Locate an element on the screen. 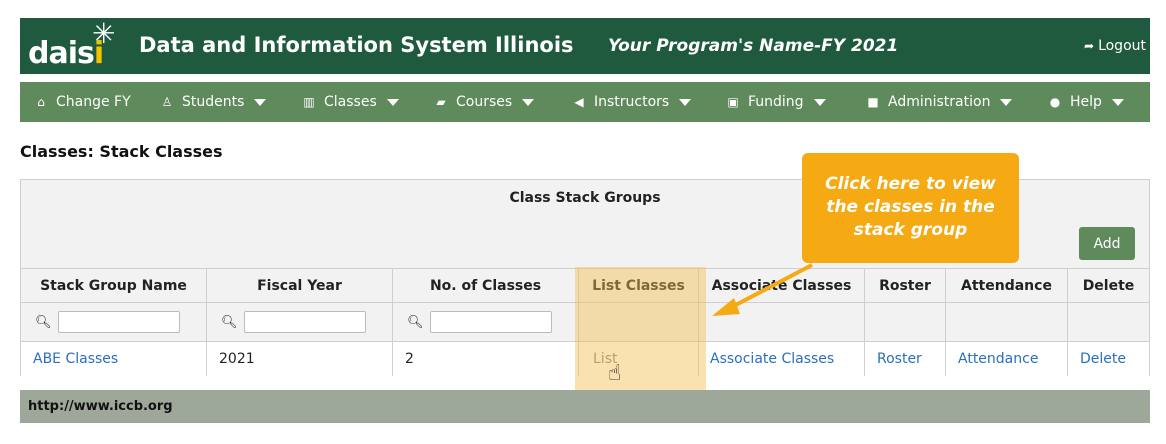 The image size is (1166, 444). delete-link: Delete is located at coordinates (1103, 359).